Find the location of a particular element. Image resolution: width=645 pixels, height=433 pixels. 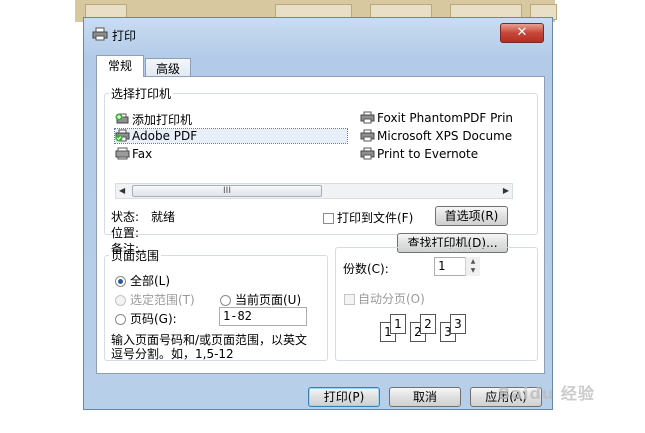

pages-input: 1-82 is located at coordinates (263, 316).